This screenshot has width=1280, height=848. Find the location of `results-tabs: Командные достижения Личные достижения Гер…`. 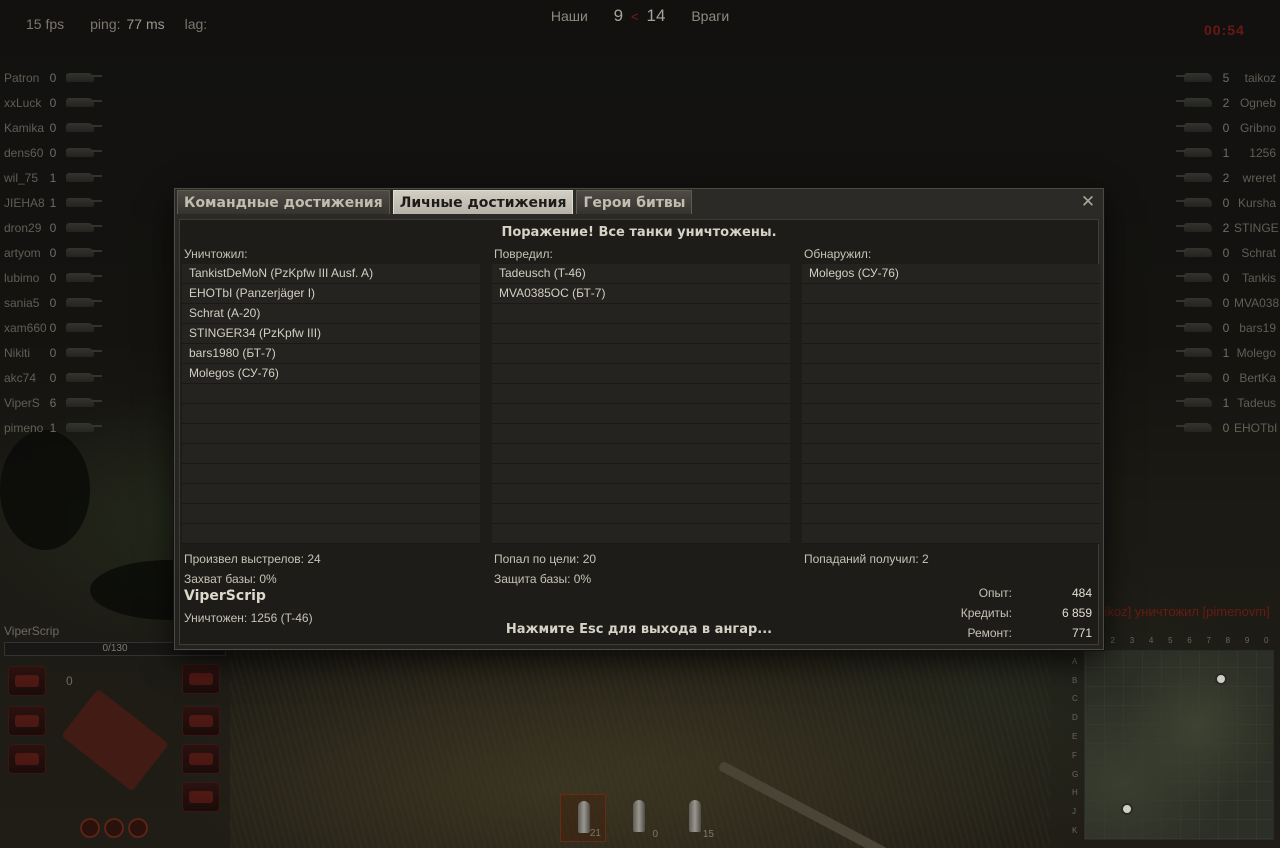

results-tabs: Командные достижения Личные достижения Гер… is located at coordinates (435, 202).